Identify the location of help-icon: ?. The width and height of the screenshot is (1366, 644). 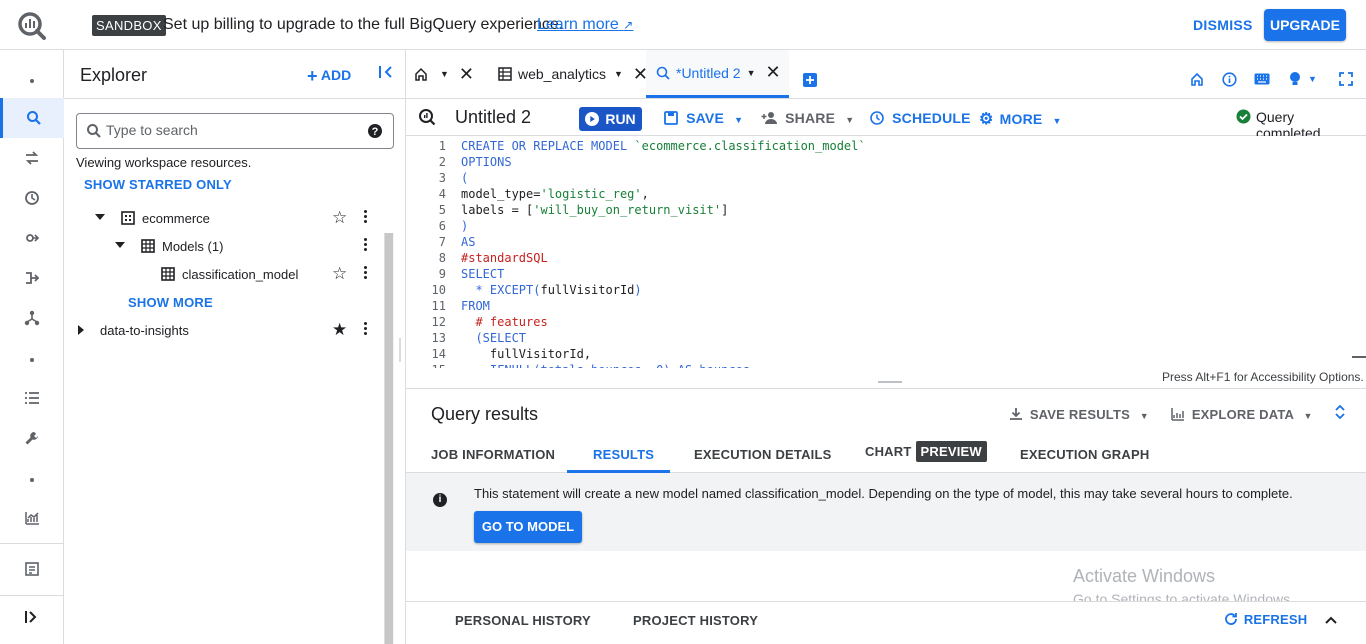
(375, 131).